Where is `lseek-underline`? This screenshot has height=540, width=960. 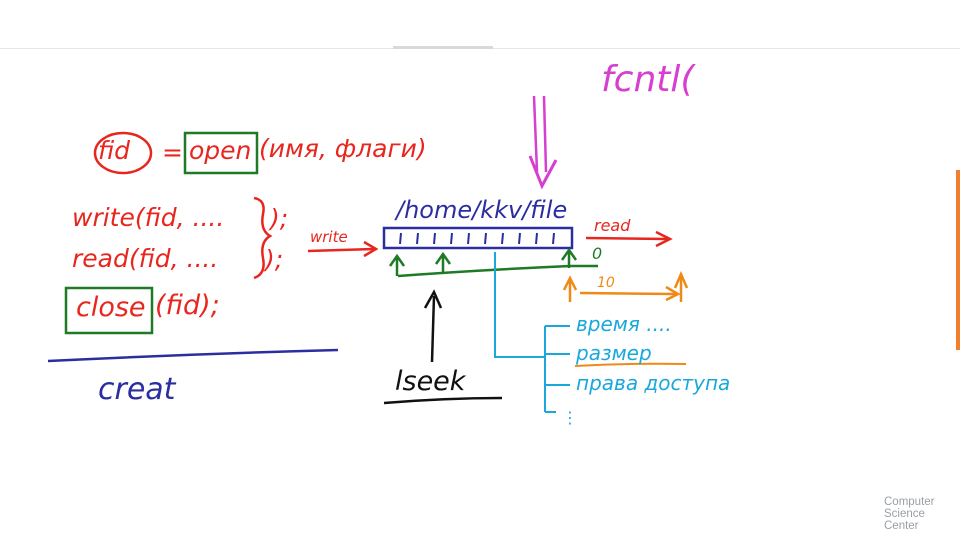 lseek-underline is located at coordinates (443, 400).